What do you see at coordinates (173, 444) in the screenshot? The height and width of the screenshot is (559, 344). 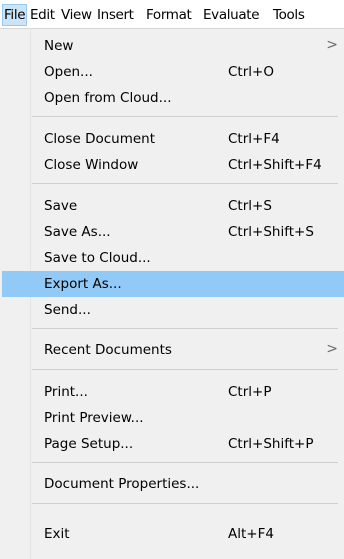 I see `menu-item-page-setup: Page Setup... Ctrl+Shift+P` at bounding box center [173, 444].